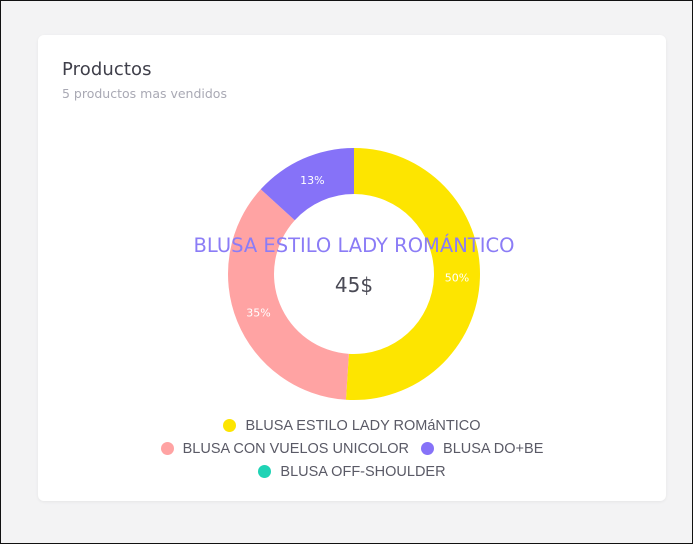 The height and width of the screenshot is (544, 693). I want to click on legend-label: BLUSA CON VUELOS UNICOLOR, so click(296, 448).